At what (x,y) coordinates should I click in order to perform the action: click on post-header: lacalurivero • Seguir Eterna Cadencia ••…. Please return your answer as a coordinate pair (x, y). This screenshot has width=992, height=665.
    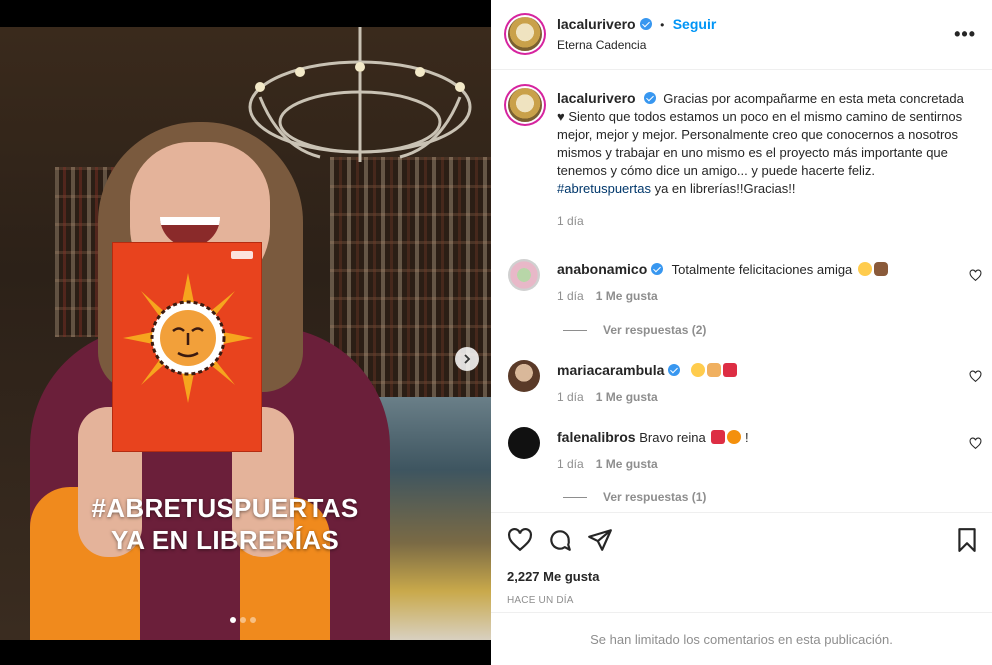
    Looking at the image, I should click on (741, 35).